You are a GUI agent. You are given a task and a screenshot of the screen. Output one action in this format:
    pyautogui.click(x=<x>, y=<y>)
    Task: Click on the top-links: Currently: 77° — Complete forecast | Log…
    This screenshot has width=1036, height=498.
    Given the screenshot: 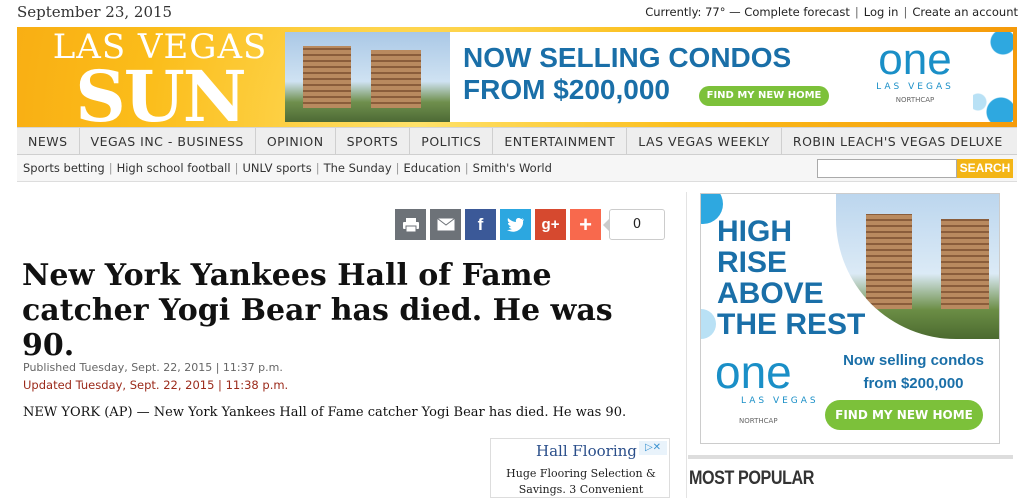 What is the action you would take?
    pyautogui.click(x=831, y=12)
    